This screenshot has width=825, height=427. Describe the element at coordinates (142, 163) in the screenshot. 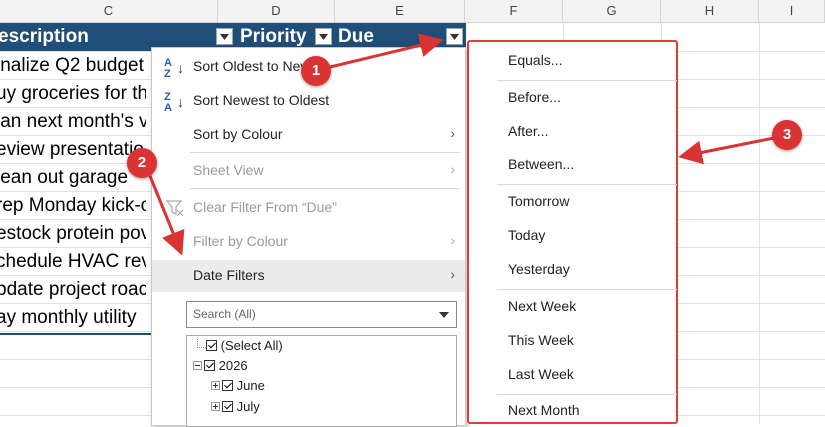

I see `callout-badge-2: 2` at that location.